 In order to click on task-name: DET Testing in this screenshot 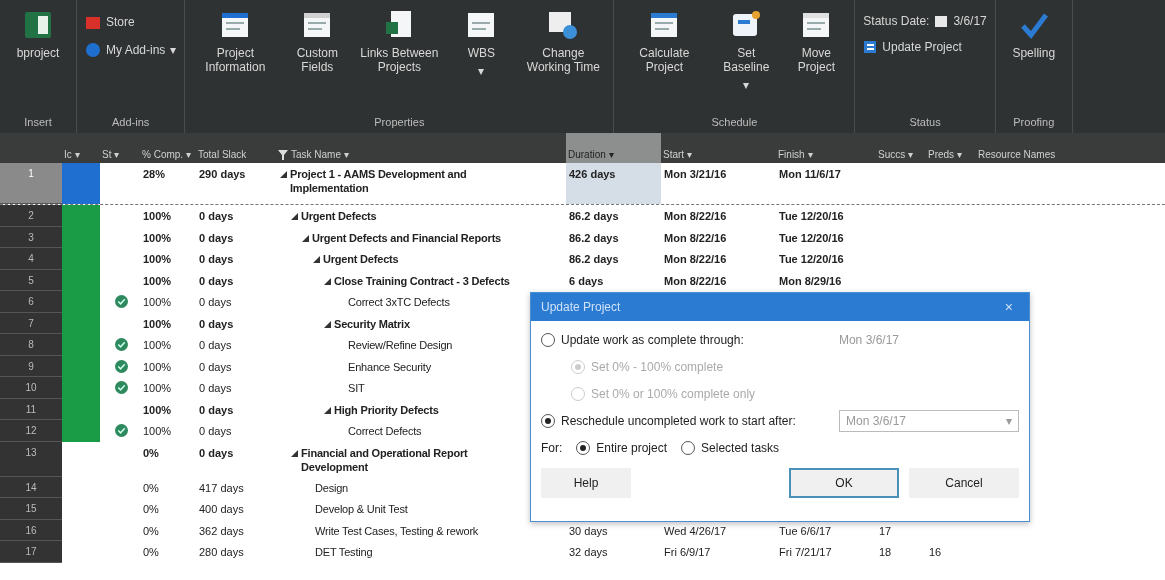, I will do `click(344, 552)`.